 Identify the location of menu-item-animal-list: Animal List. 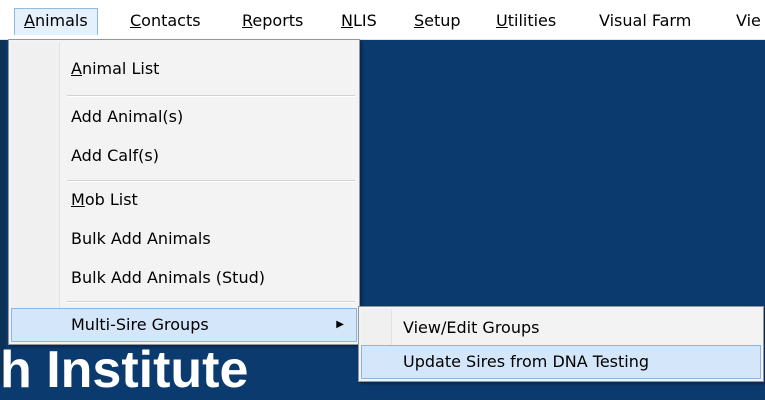
(184, 69).